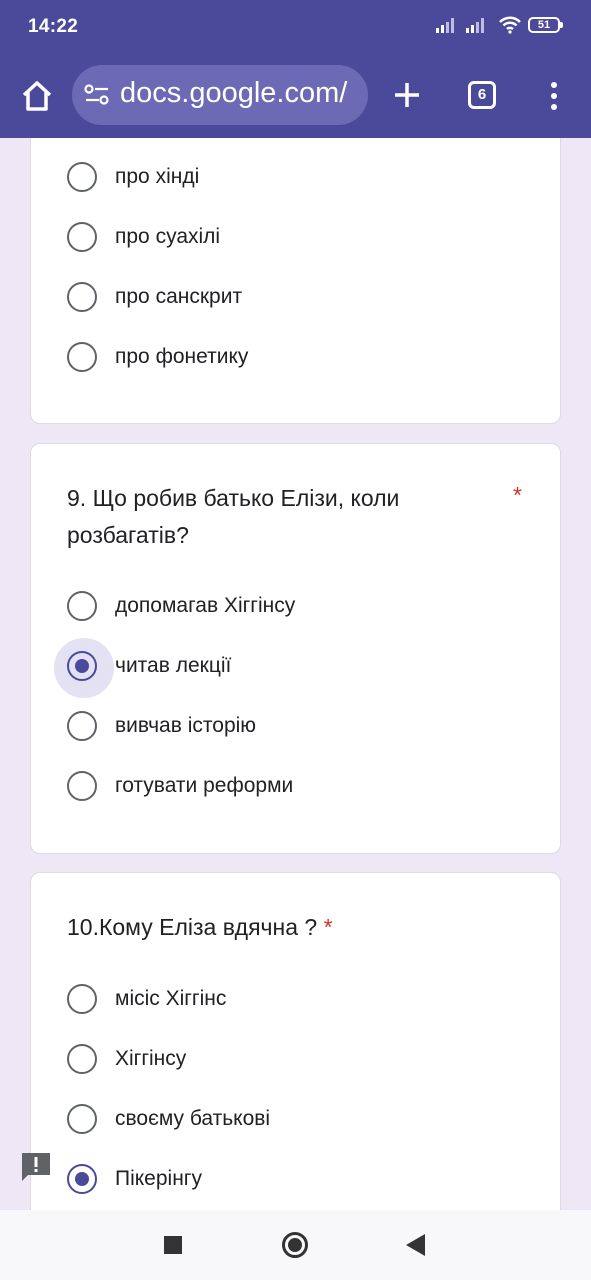  I want to click on option-radio: своєму батькові, so click(168, 1119).